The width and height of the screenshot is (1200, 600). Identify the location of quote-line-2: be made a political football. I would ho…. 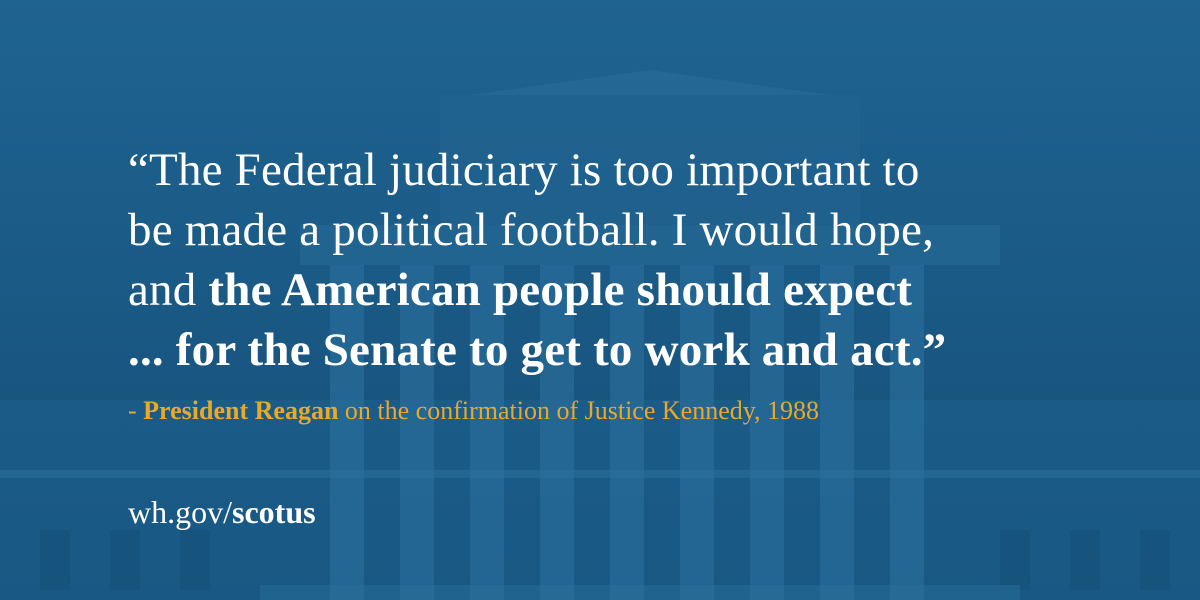
(531, 230).